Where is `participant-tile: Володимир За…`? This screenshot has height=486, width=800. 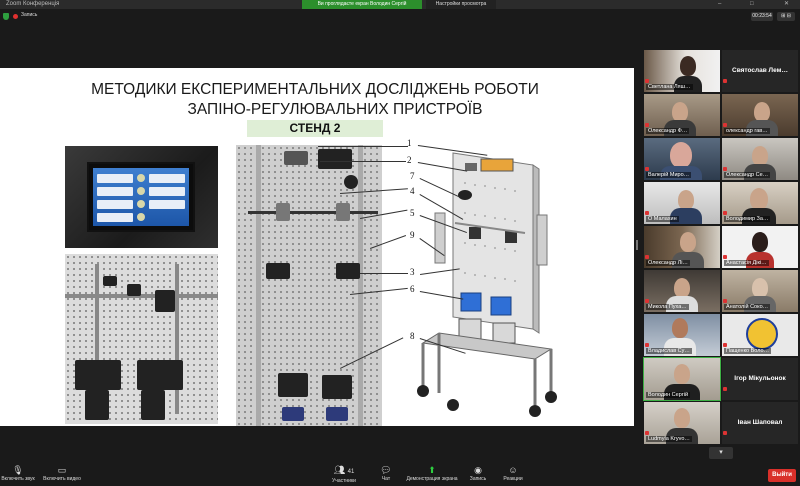
participant-tile: Володимир За… is located at coordinates (760, 203).